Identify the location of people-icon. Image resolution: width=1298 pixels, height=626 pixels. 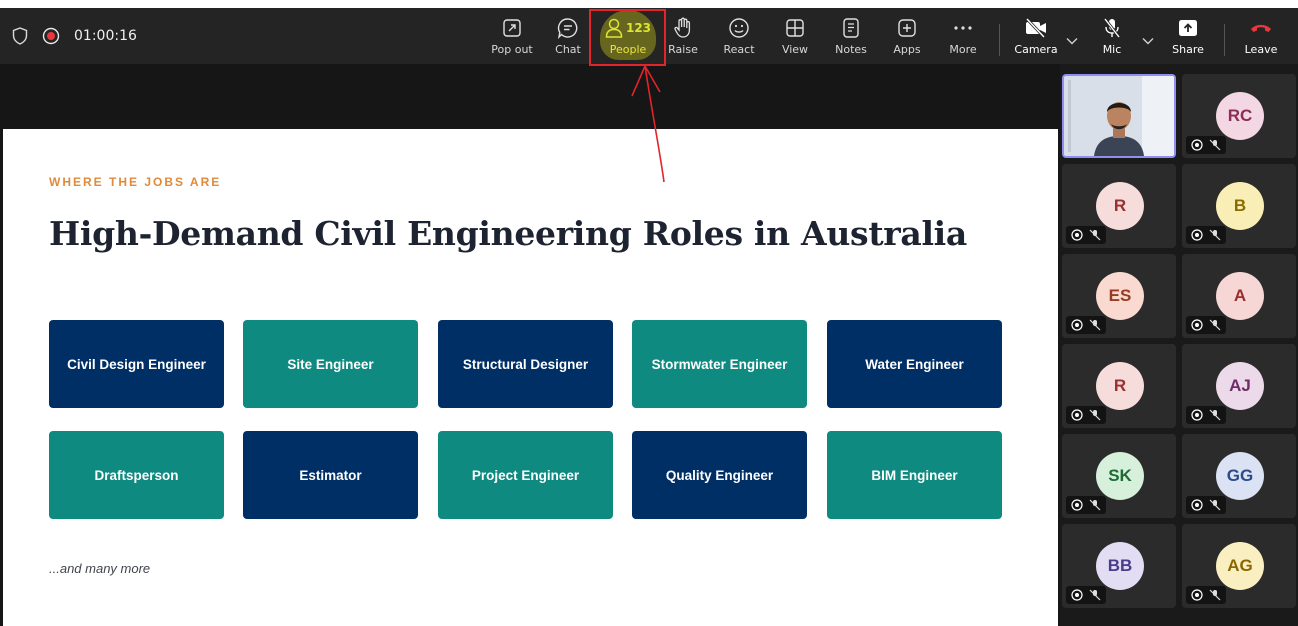
(614, 28).